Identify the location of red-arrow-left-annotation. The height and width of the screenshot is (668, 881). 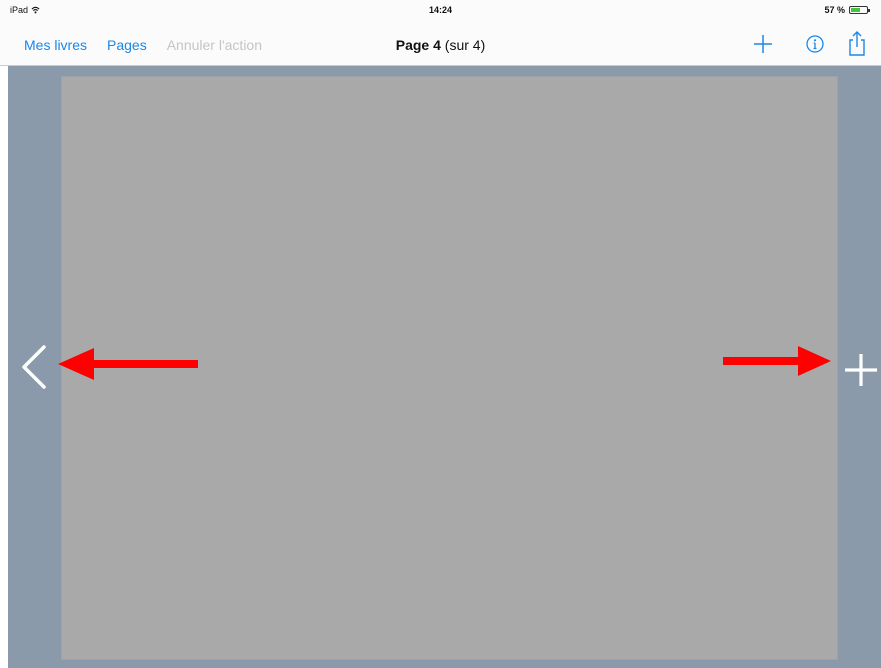
(128, 364).